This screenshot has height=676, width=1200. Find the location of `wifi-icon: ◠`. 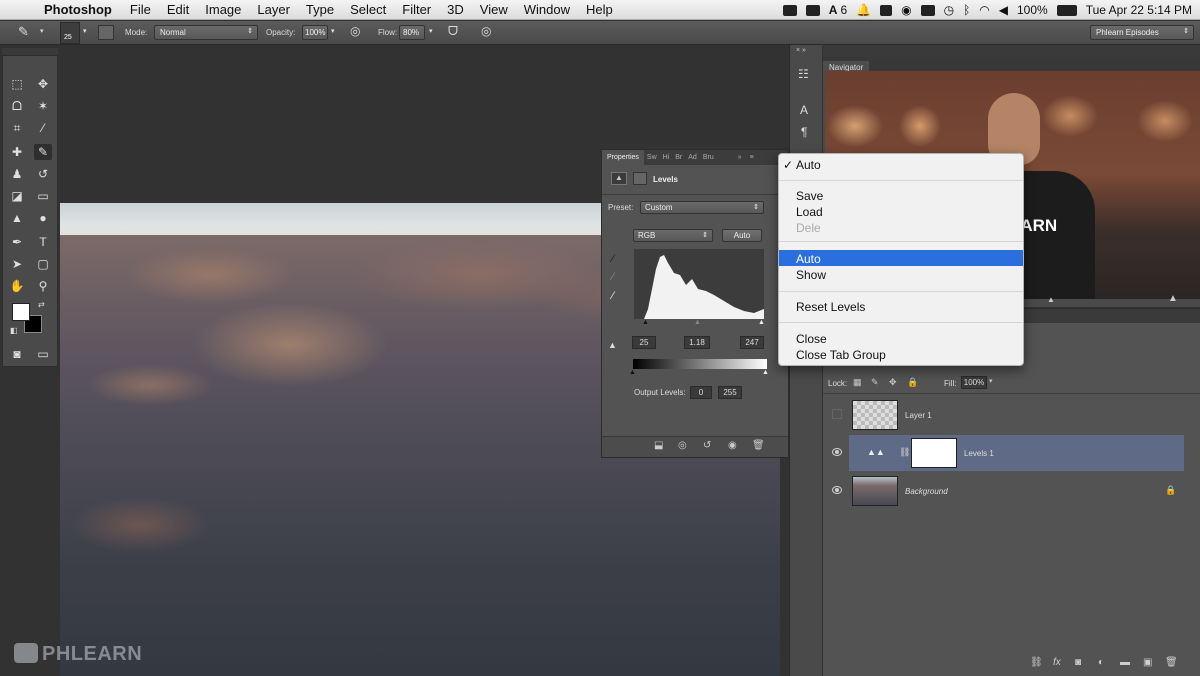

wifi-icon: ◠ is located at coordinates (984, 10).